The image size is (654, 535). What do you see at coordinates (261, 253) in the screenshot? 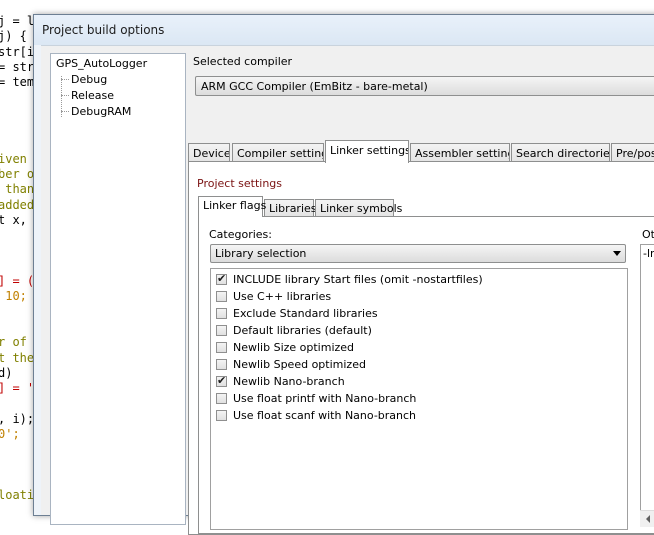
I see `categories-select-value: Library selection` at bounding box center [261, 253].